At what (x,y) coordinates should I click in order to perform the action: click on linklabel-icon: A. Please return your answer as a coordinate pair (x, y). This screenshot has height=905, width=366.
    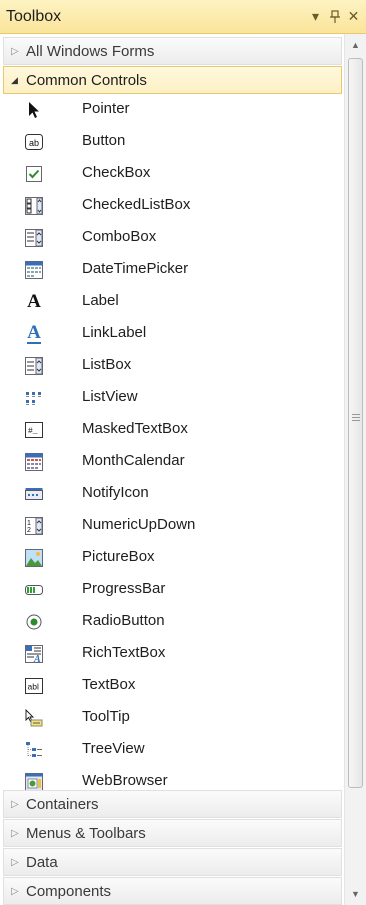
    Looking at the image, I should click on (34, 333).